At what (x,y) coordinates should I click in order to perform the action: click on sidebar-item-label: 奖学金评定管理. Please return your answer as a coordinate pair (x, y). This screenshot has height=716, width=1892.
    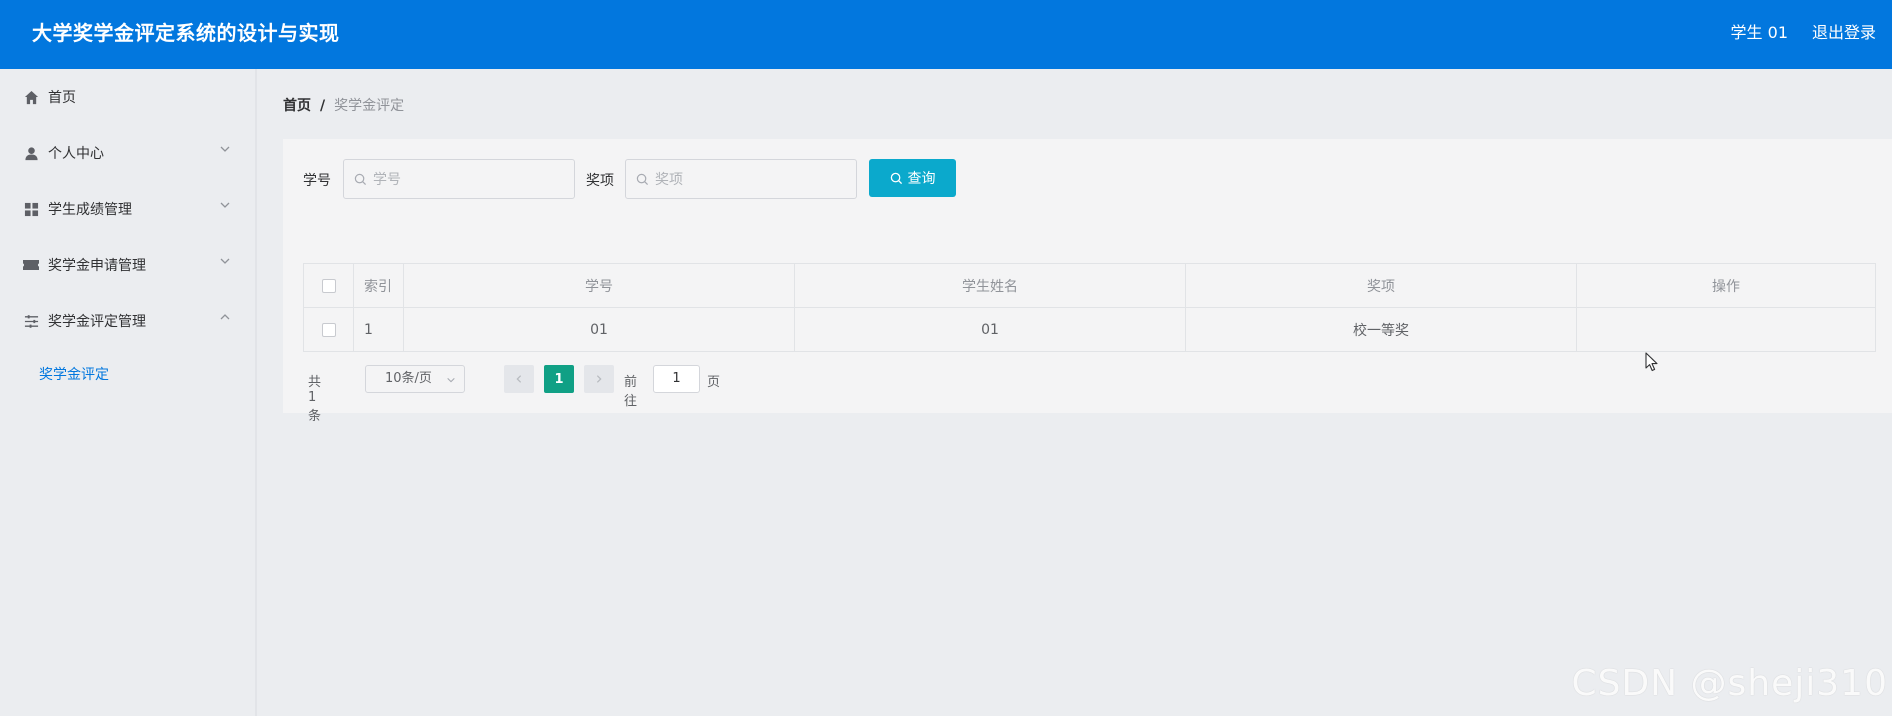
    Looking at the image, I should click on (97, 322).